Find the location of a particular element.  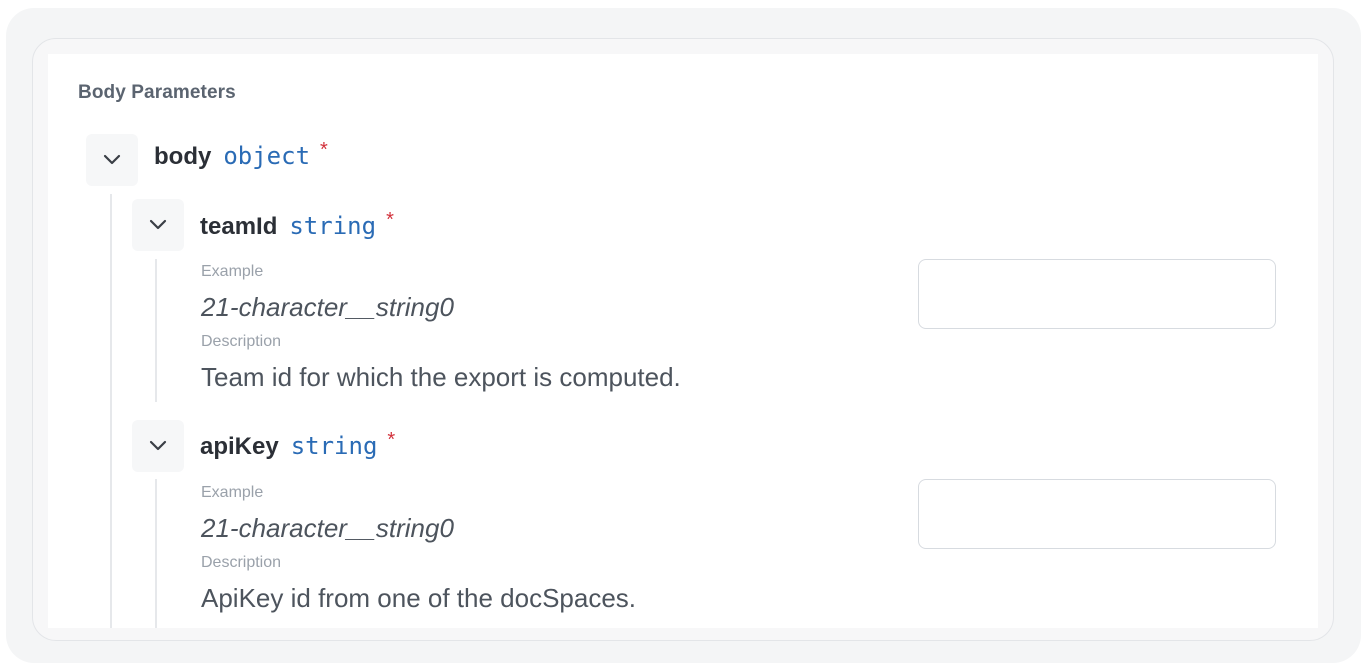

teamId-param-header: teamId string * is located at coordinates (297, 225).